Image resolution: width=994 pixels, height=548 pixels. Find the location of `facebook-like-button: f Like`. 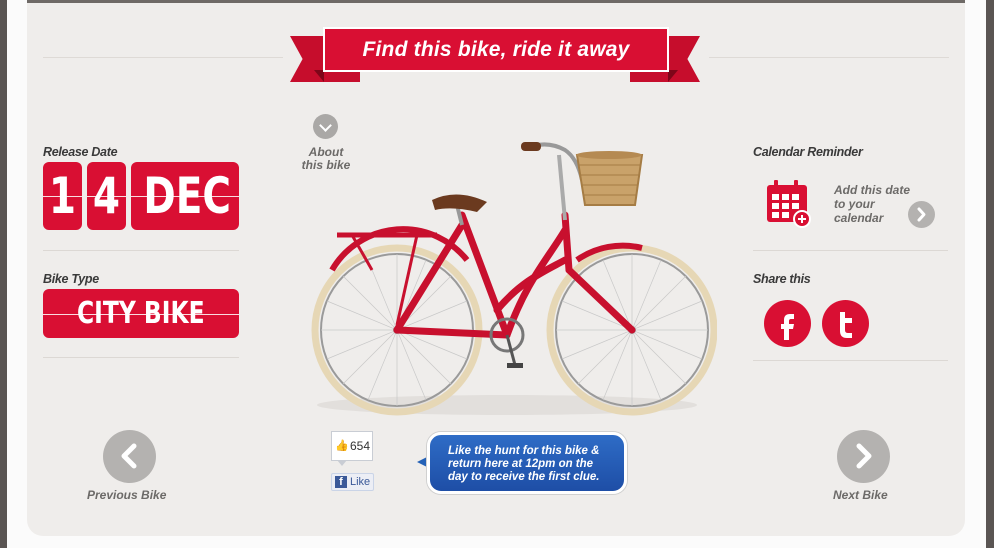

facebook-like-button: f Like is located at coordinates (352, 482).